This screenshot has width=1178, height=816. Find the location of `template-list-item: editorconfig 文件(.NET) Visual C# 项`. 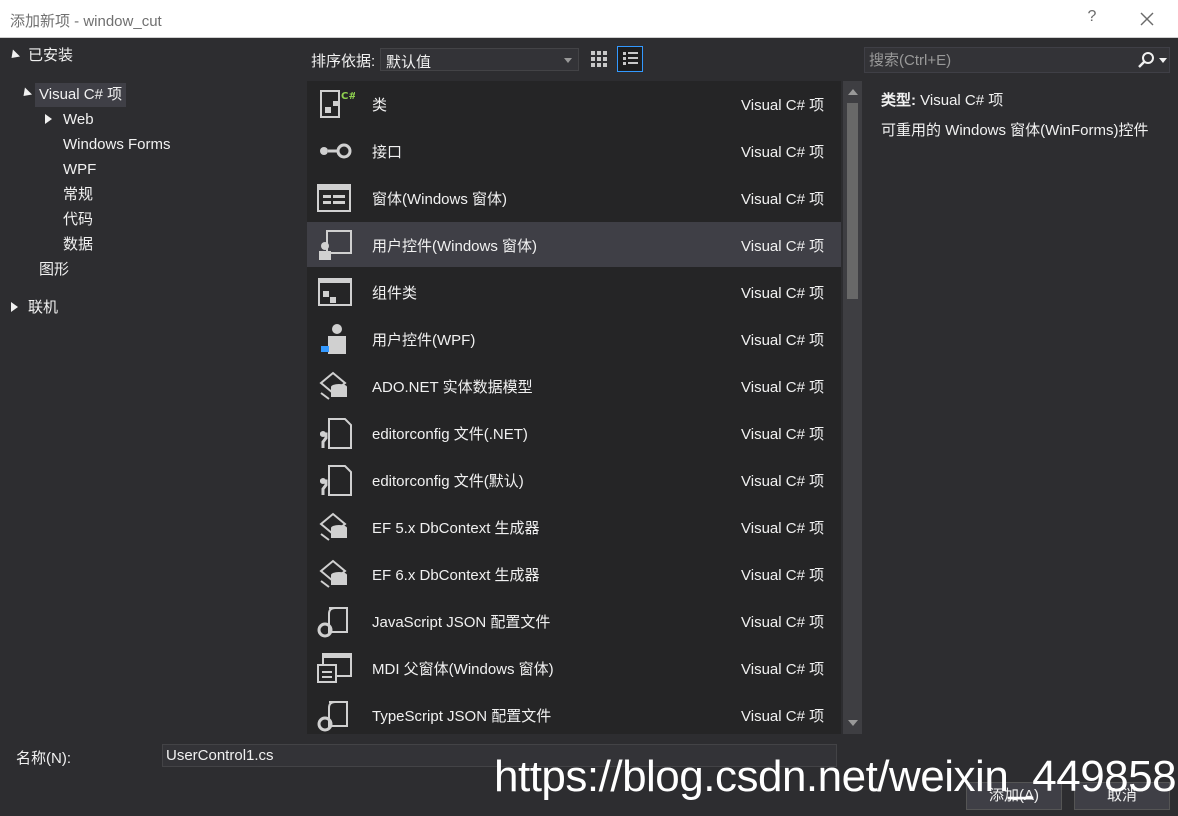

template-list-item: editorconfig 文件(.NET) Visual C# 项 is located at coordinates (574, 432).